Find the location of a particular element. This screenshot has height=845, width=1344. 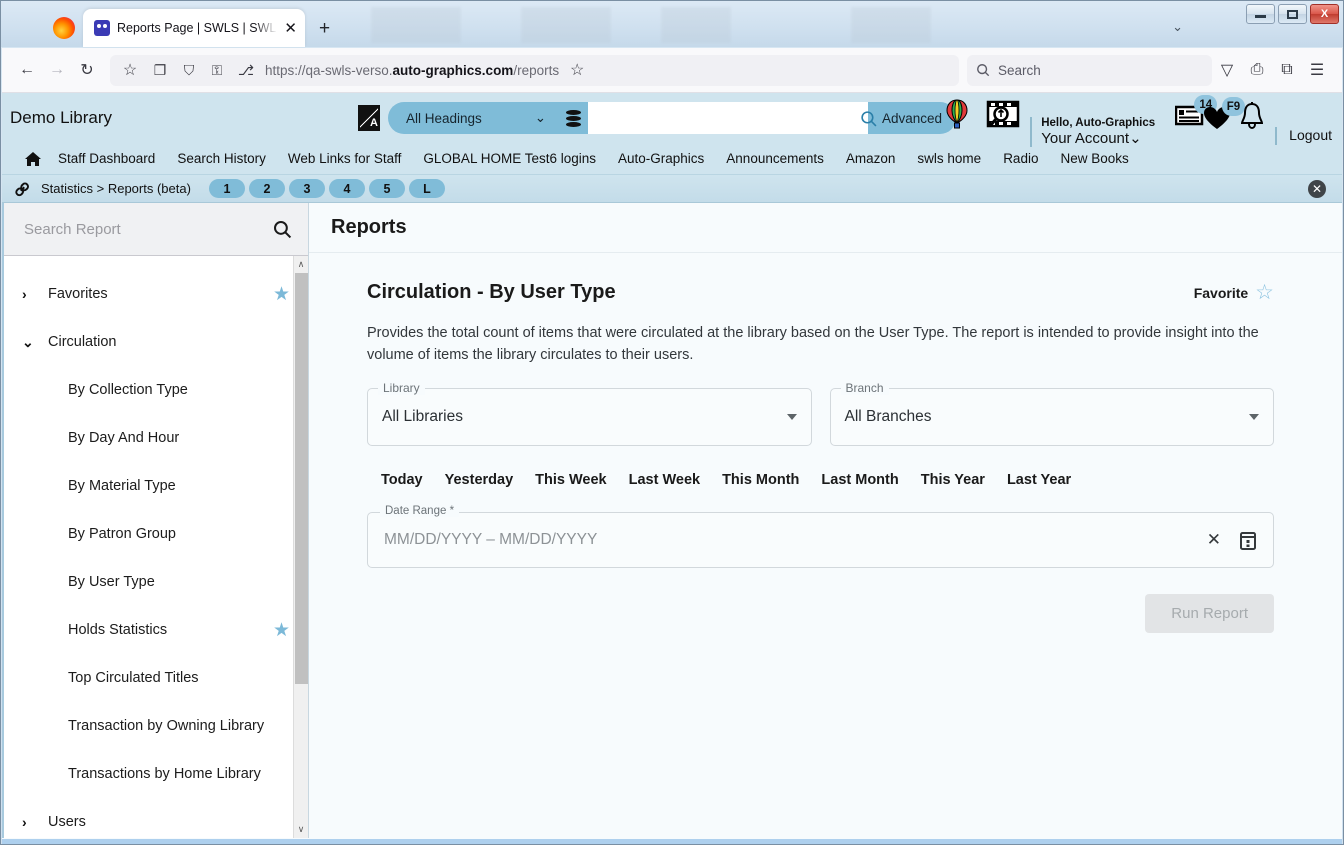

extensions-icon: ⧉ is located at coordinates (1287, 70).